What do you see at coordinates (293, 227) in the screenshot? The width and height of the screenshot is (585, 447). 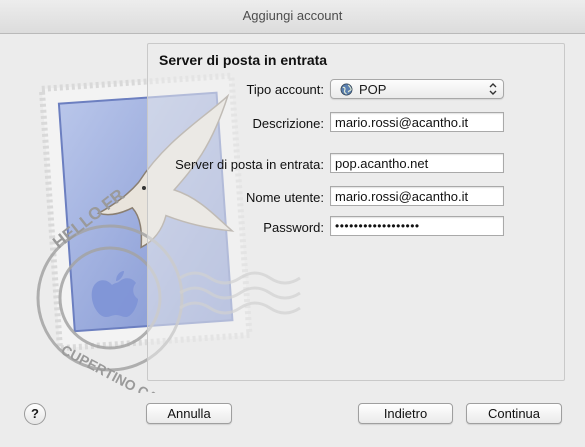 I see `password-label: Password:` at bounding box center [293, 227].